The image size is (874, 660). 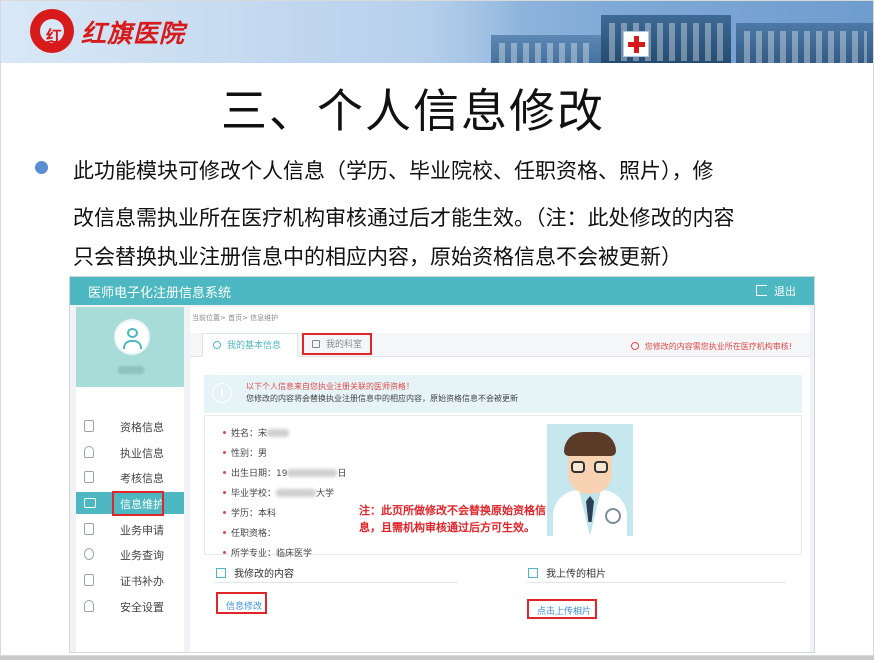 I want to click on app-header: 医师电子化注册信息系统 退出, so click(x=442, y=291).